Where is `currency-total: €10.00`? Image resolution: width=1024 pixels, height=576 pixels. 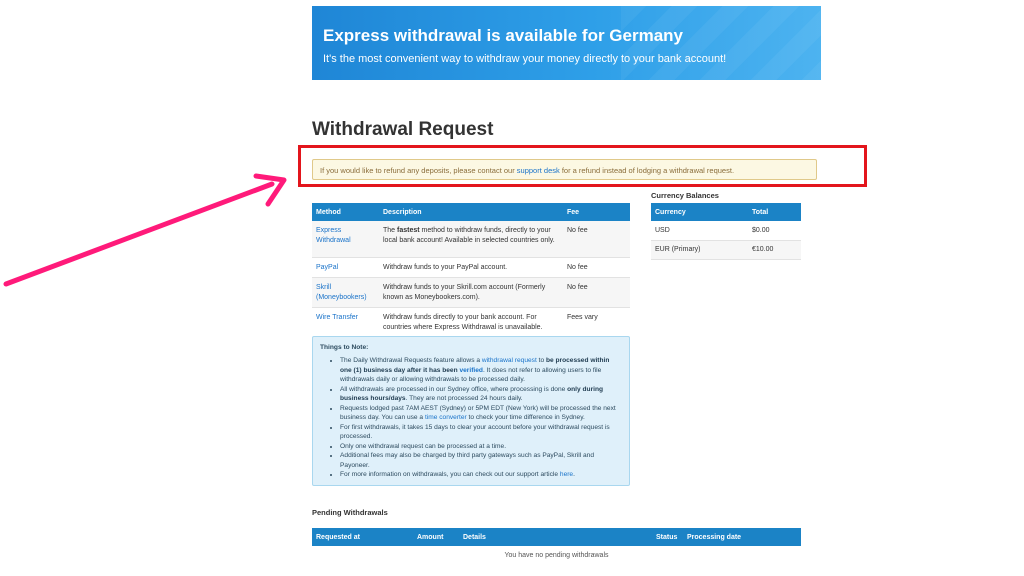
currency-total: €10.00 is located at coordinates (774, 250).